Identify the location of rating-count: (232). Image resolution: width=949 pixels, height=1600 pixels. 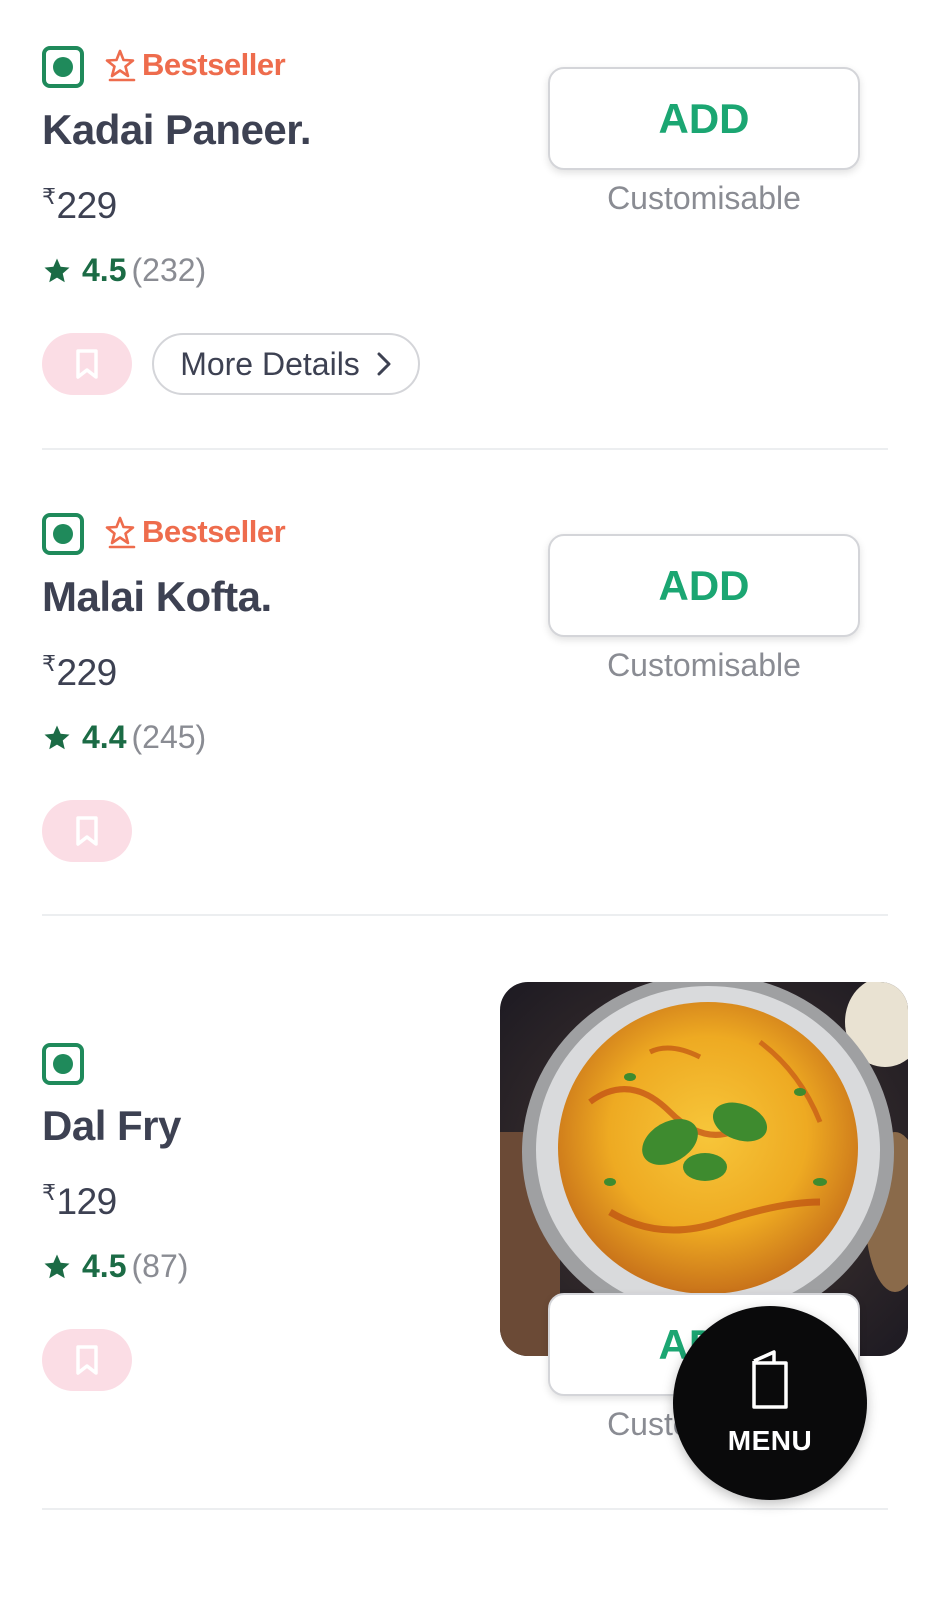
(169, 270).